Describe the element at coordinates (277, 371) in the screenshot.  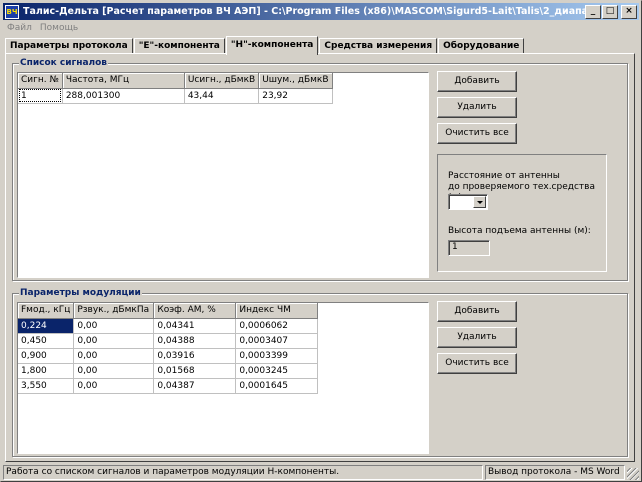
I see `modulation-cell: 0,0003245` at that location.